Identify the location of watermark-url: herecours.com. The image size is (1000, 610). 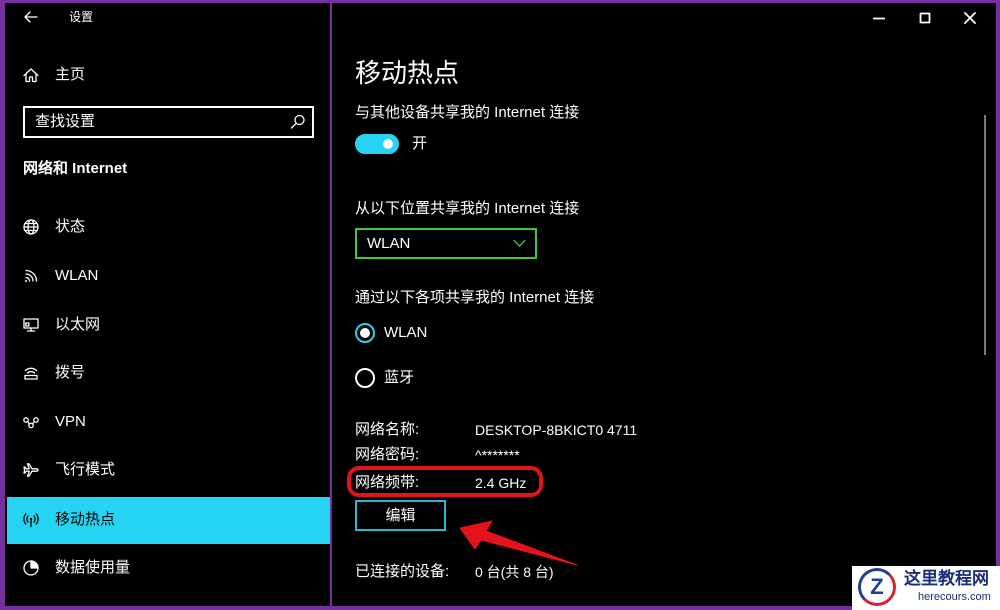
(954, 597).